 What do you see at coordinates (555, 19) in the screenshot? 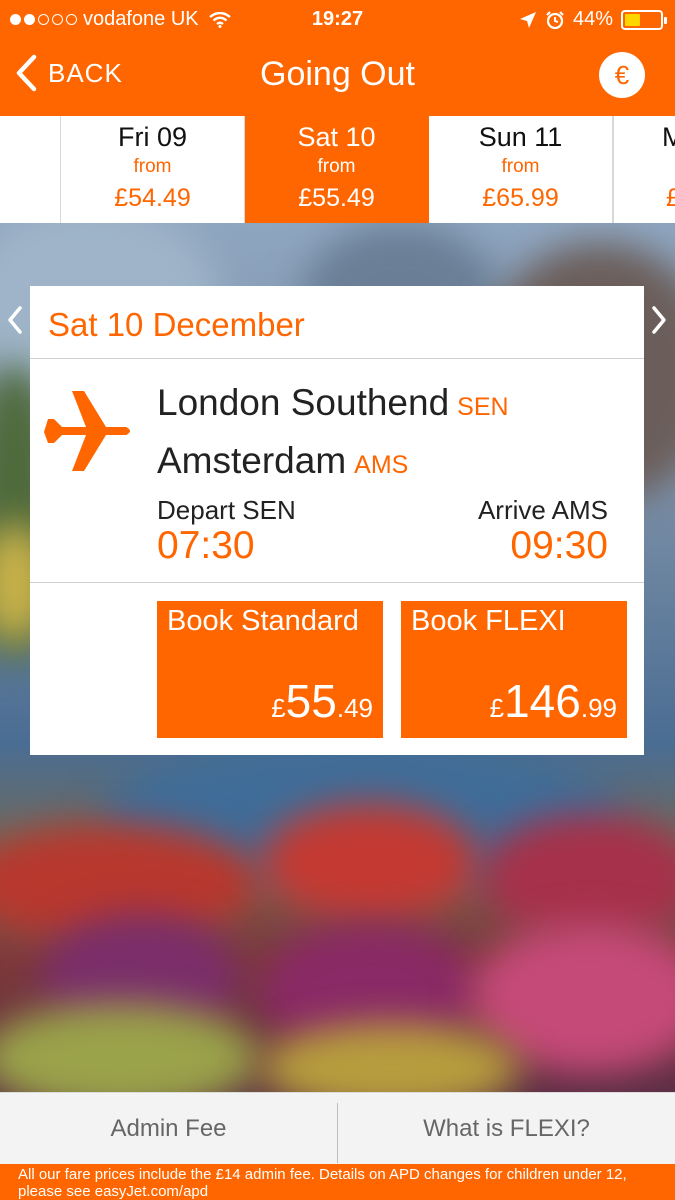
I see `alarm-icon` at bounding box center [555, 19].